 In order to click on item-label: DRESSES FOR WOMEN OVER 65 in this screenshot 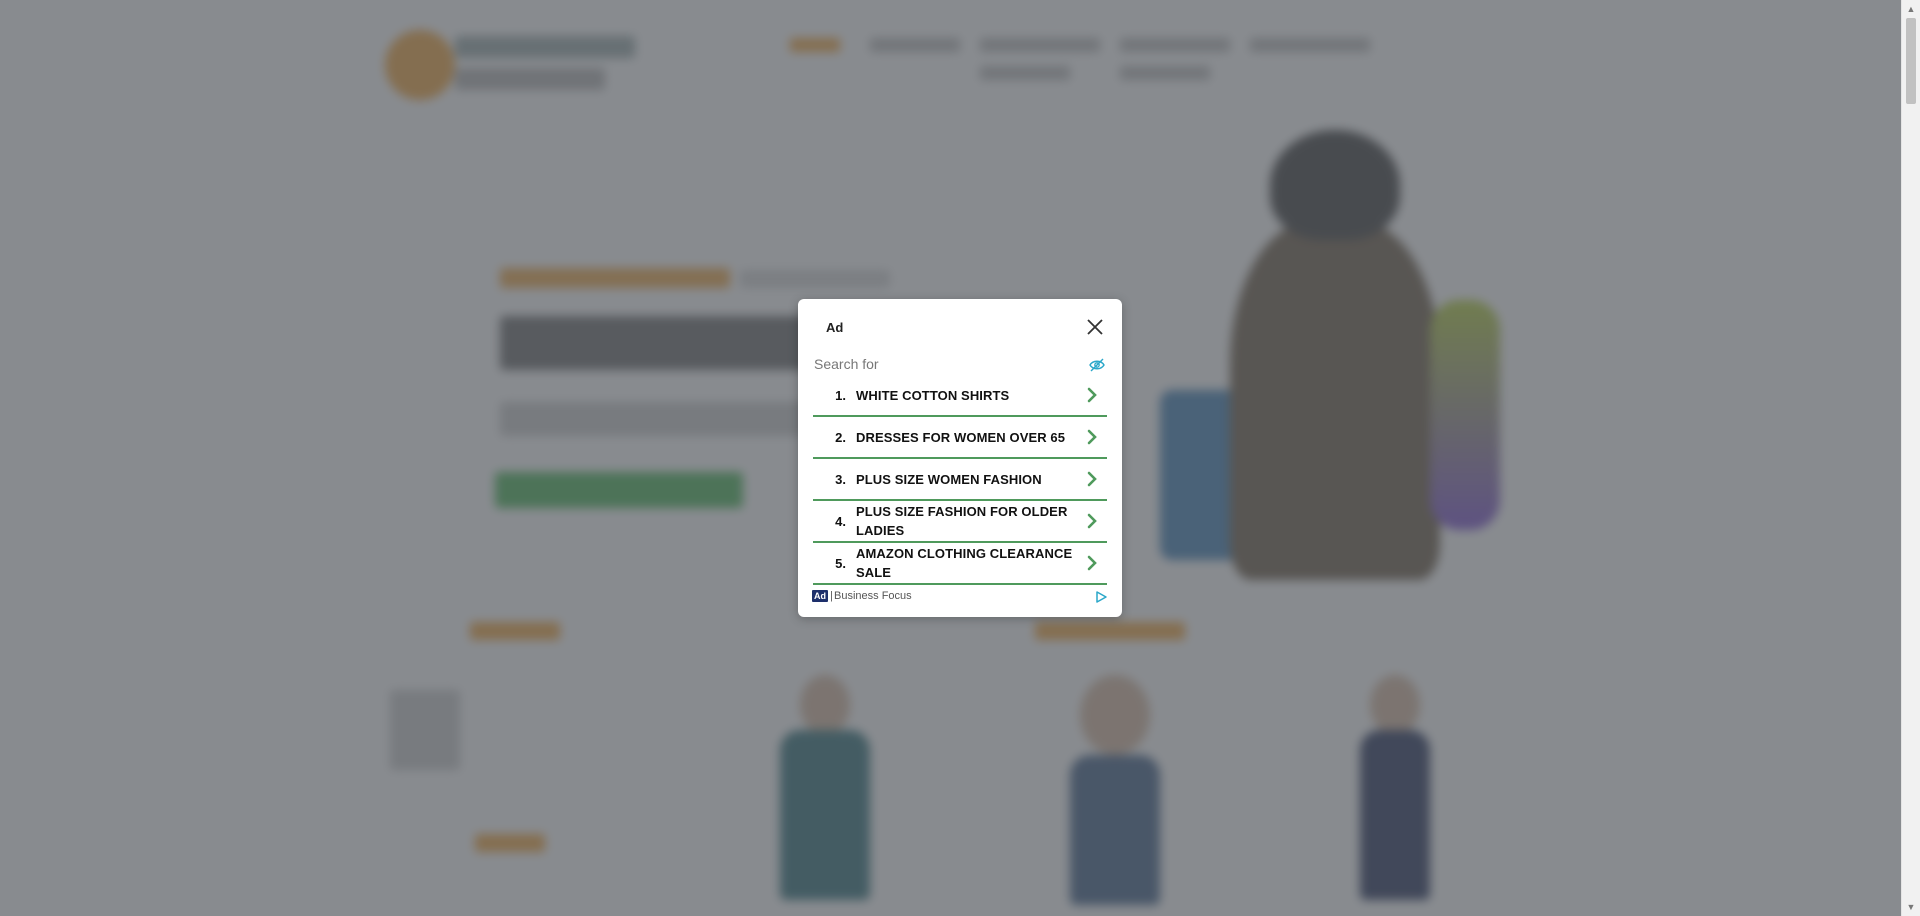, I will do `click(961, 437)`.